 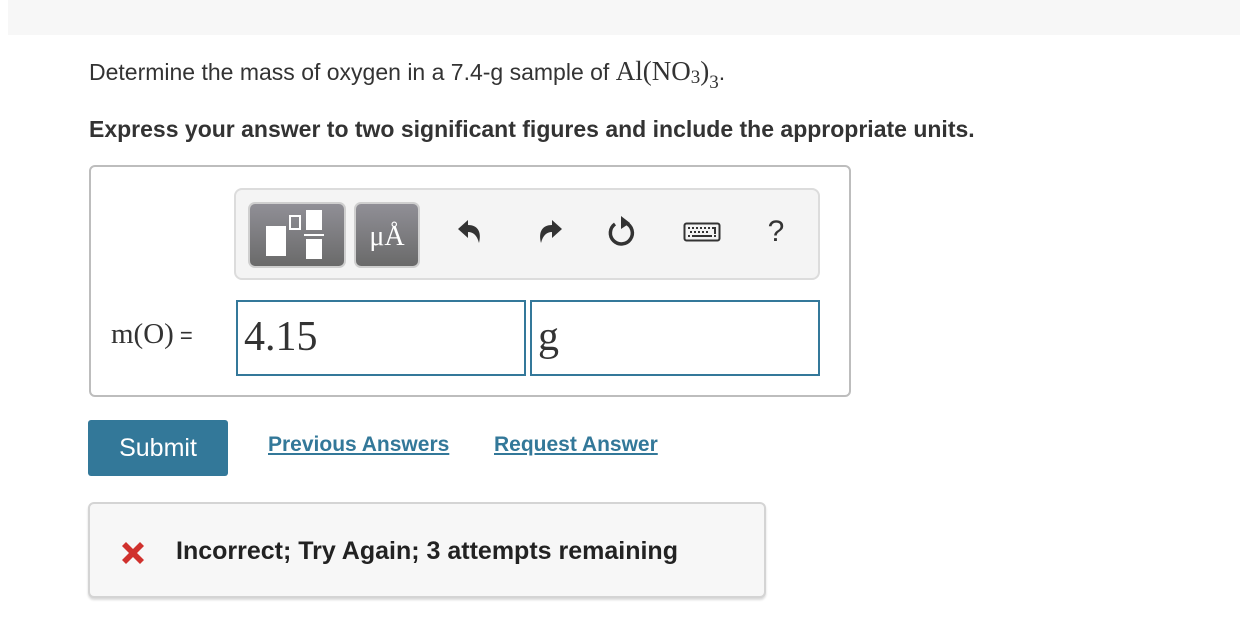 What do you see at coordinates (705, 71) in the screenshot?
I see `formula-close: )` at bounding box center [705, 71].